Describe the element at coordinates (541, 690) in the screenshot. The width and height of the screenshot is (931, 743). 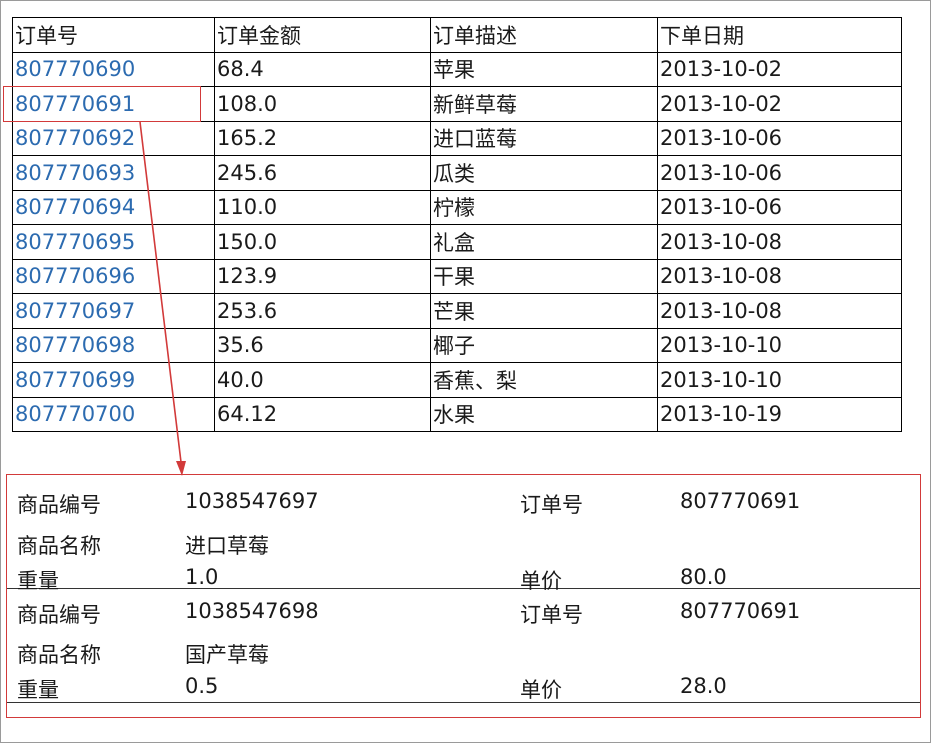
I see `label-unit-price: 单价` at that location.